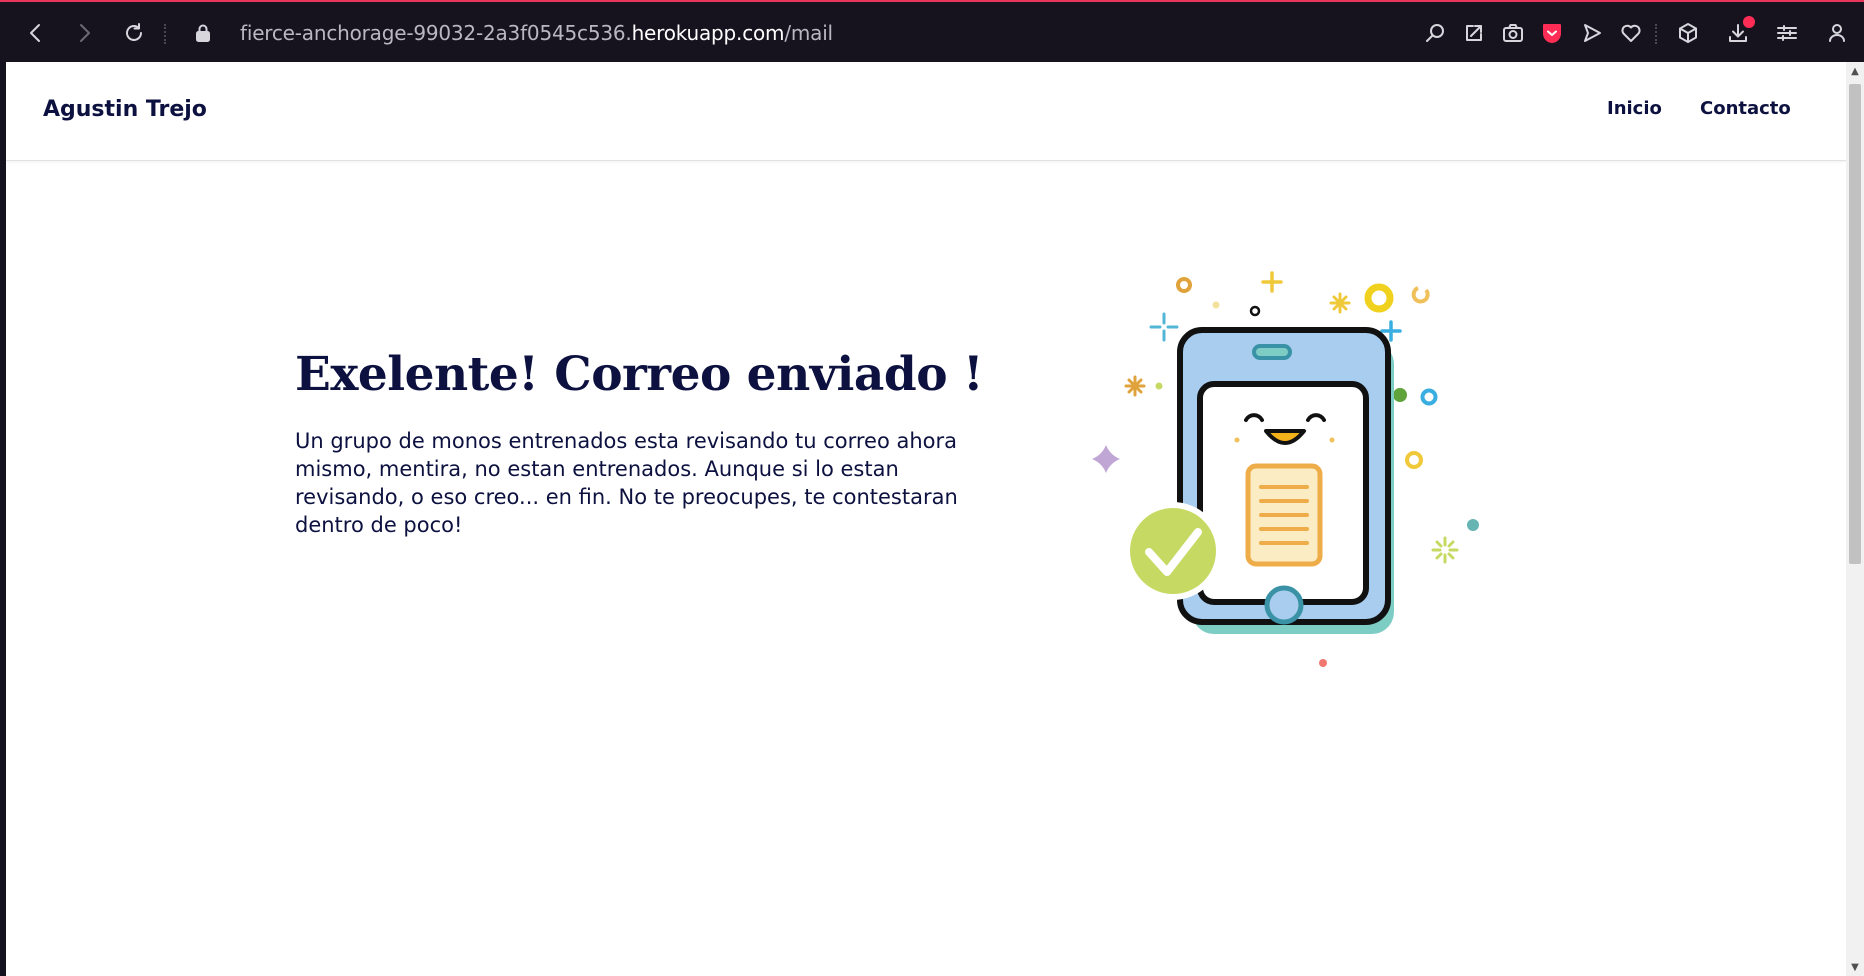 The image size is (1864, 976). What do you see at coordinates (1837, 33) in the screenshot?
I see `profile-icon` at bounding box center [1837, 33].